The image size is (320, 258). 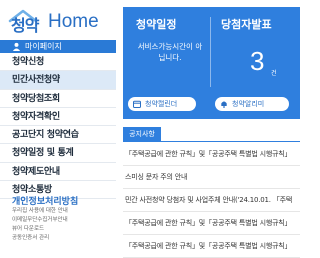 What do you see at coordinates (274, 73) in the screenshot?
I see `winner-count-unit: 건` at bounding box center [274, 73].